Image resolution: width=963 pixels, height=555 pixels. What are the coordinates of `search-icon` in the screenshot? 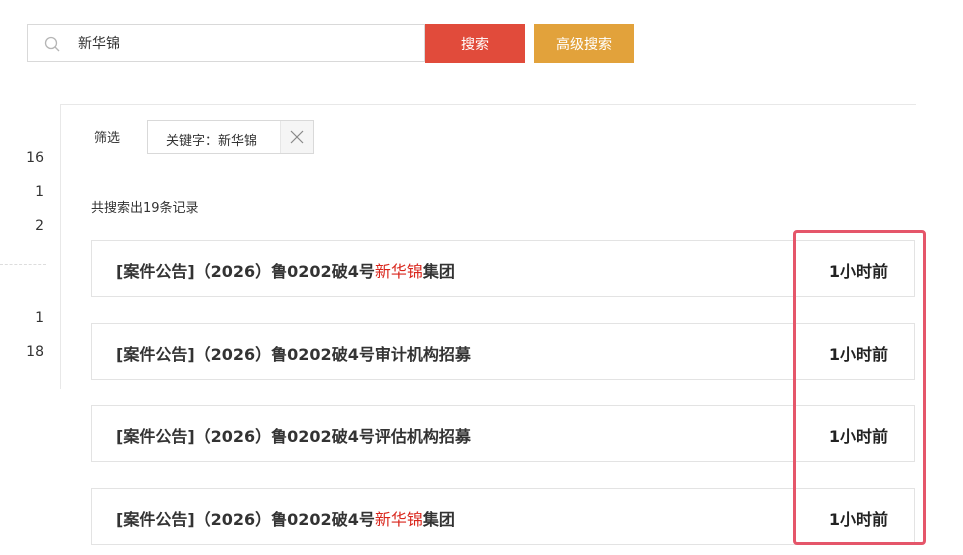 It's located at (52, 44).